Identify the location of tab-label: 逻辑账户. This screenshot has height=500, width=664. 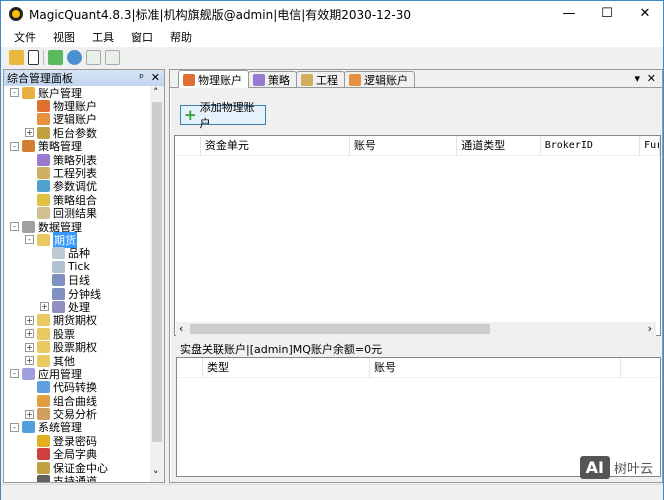
(386, 80).